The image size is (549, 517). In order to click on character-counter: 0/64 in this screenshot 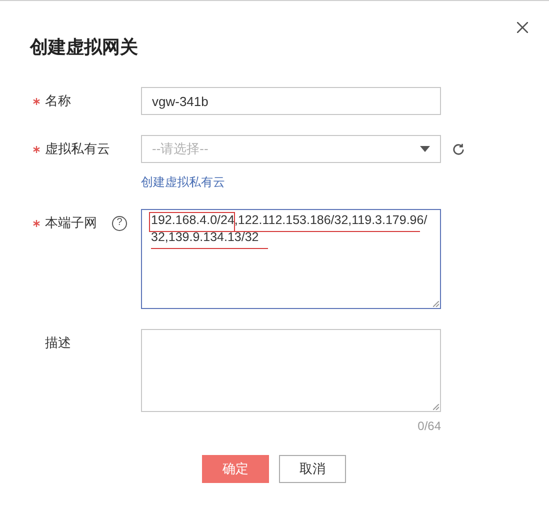, I will do `click(428, 426)`.